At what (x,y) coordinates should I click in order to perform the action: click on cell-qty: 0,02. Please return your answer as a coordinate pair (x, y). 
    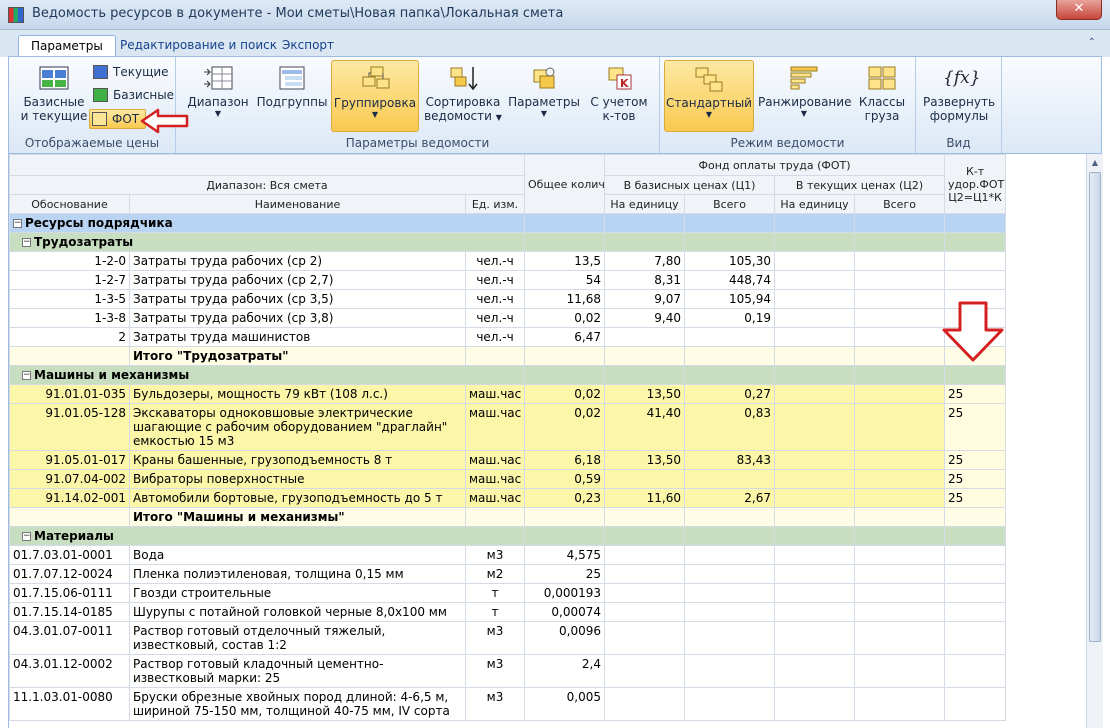
    Looking at the image, I should click on (565, 318).